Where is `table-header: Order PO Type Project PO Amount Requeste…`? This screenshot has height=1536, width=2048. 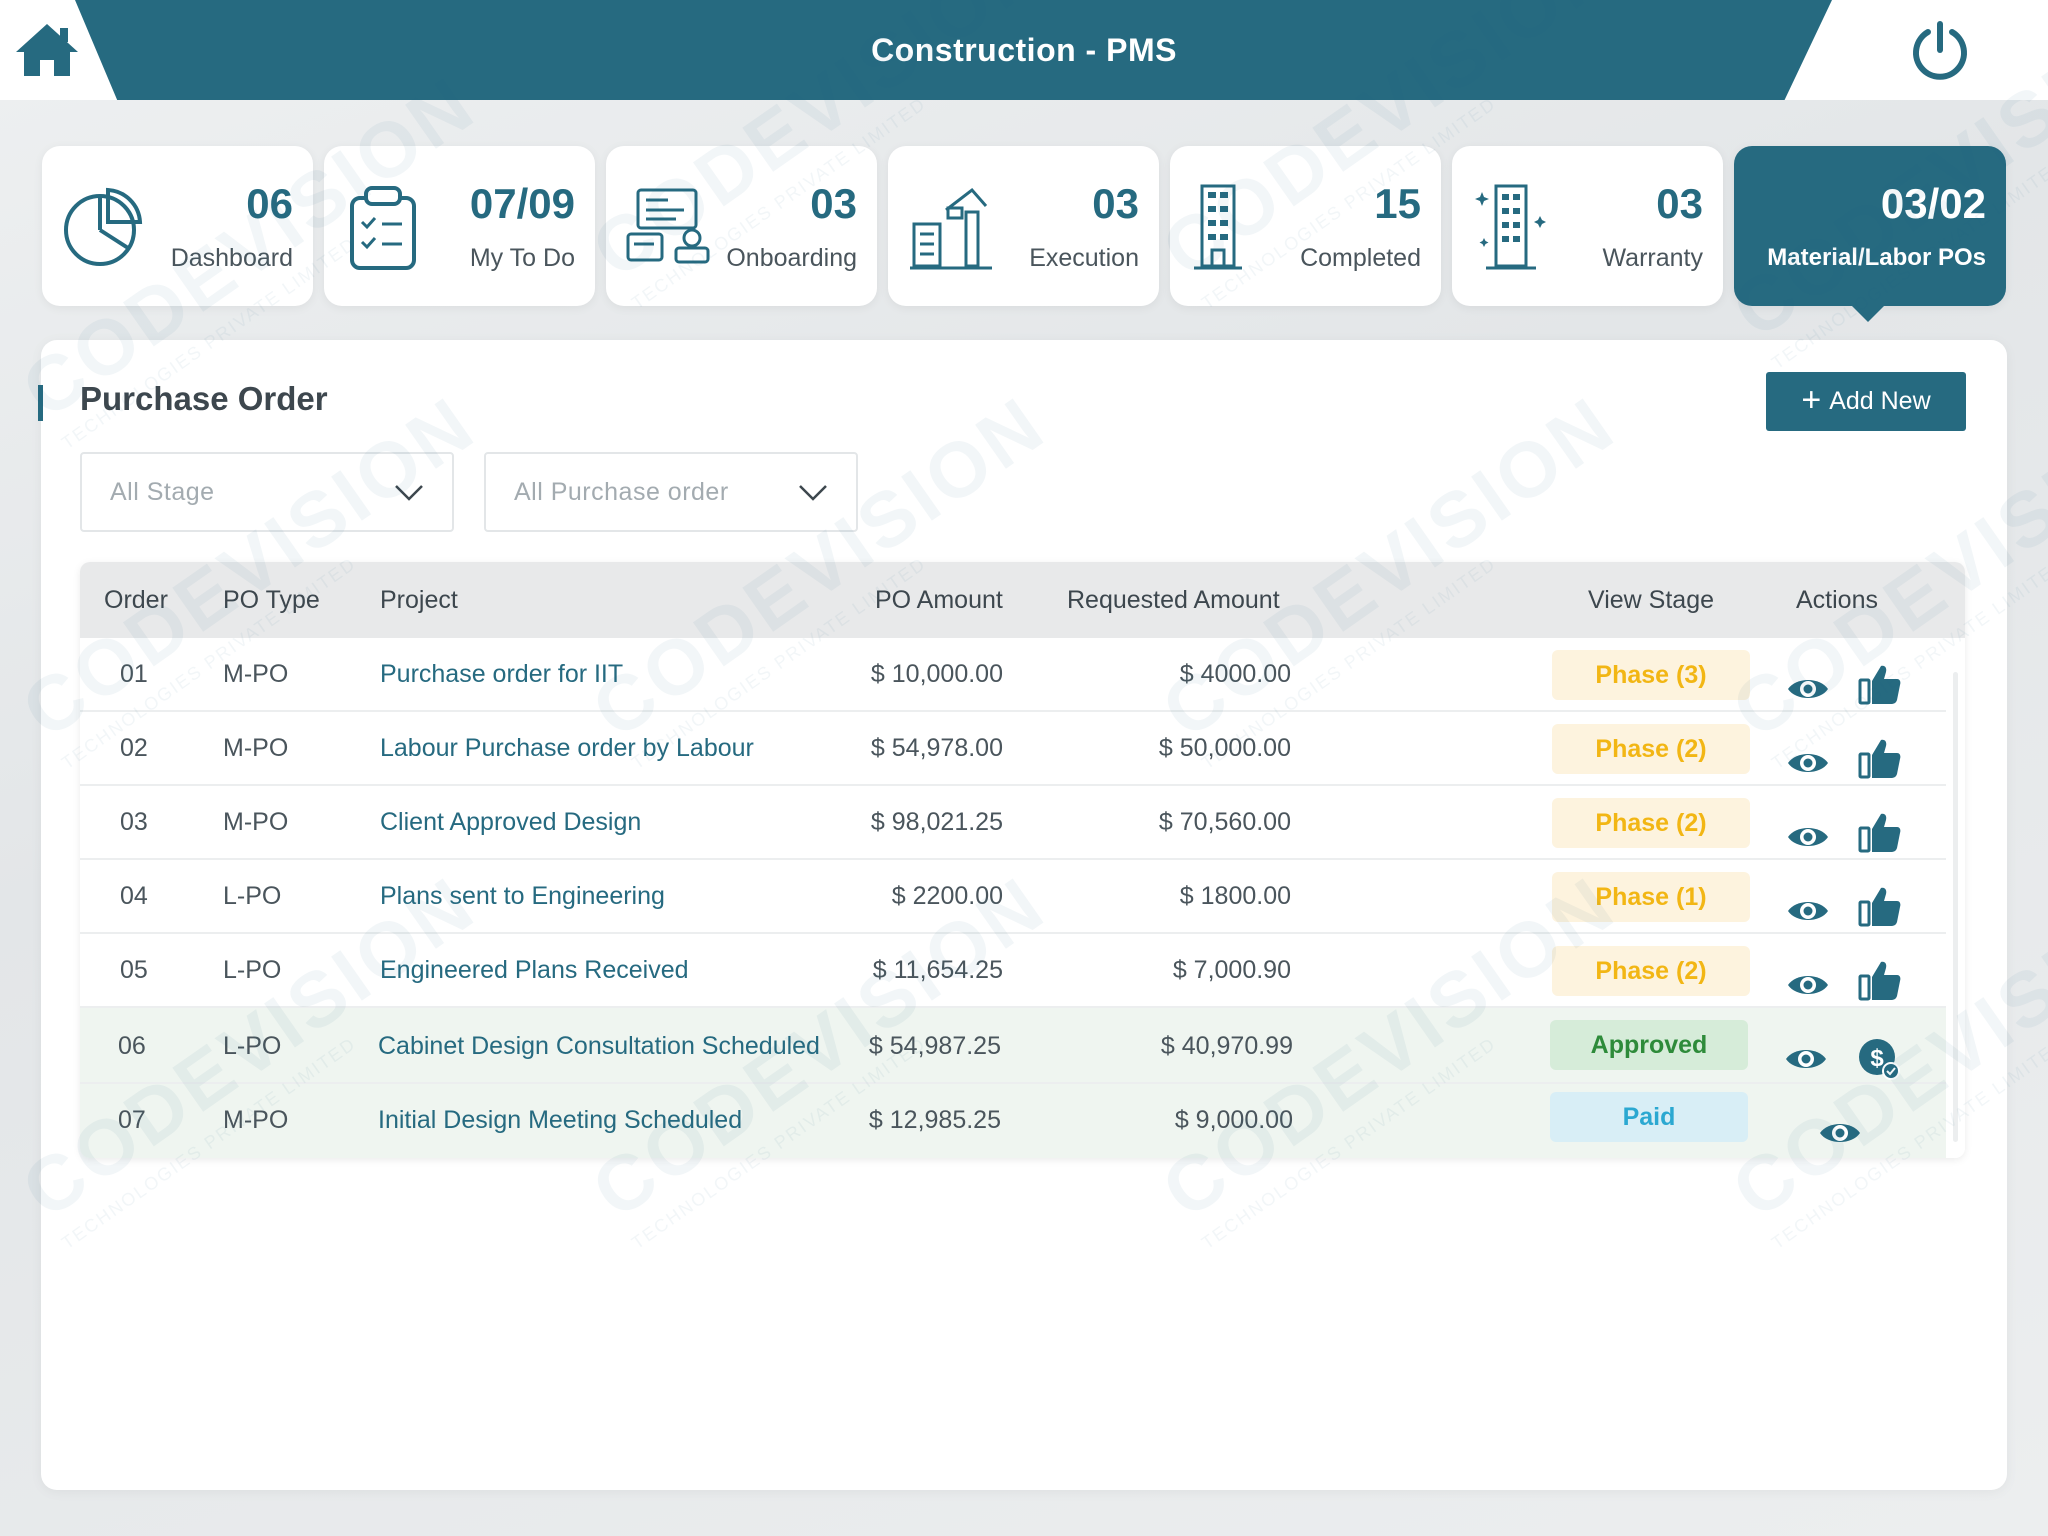
table-header: Order PO Type Project PO Amount Requeste… is located at coordinates (1022, 600).